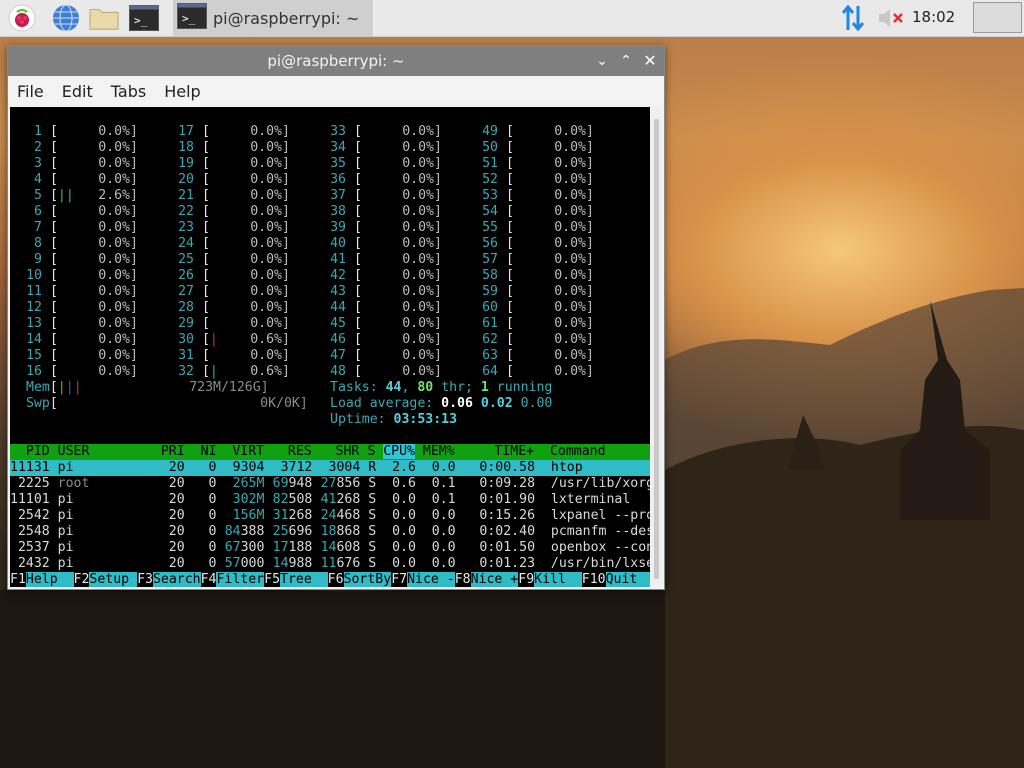  I want to click on cpu-meter: 29 [0.0%], so click(234, 323).